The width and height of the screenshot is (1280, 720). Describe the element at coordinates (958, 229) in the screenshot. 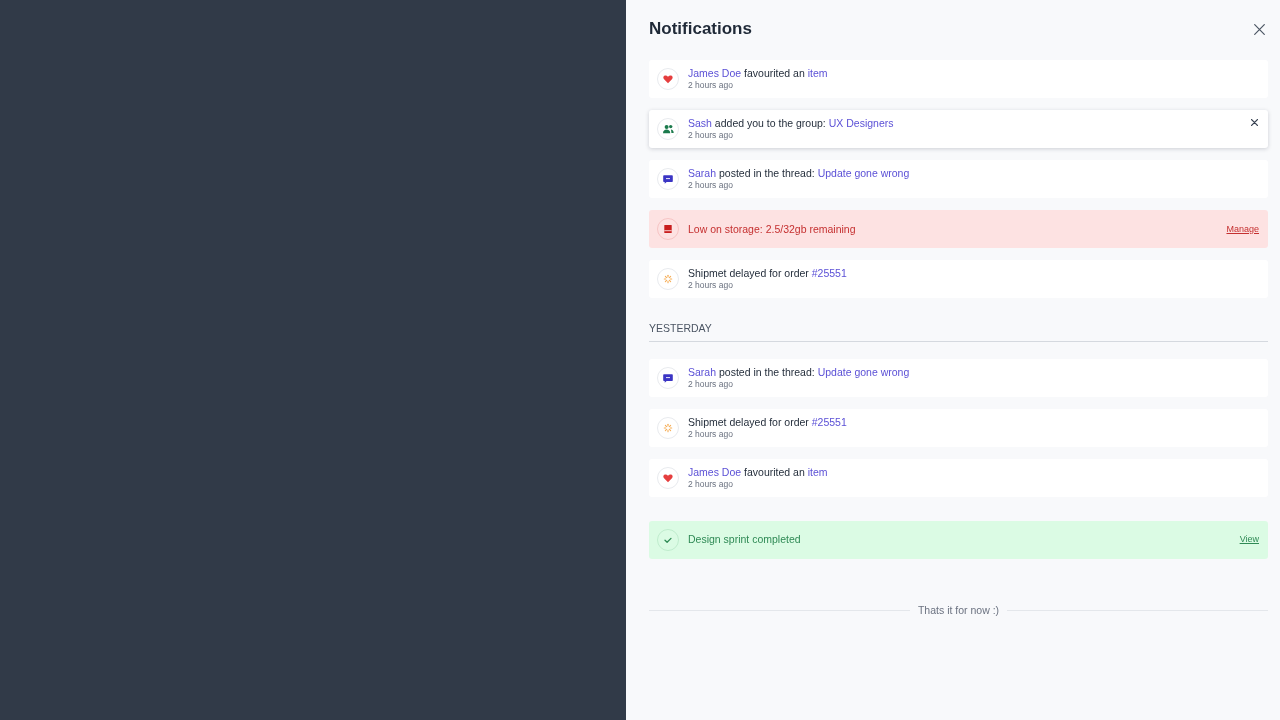

I see `notification-card: Low on storage: 2.5/32gb remaining Manage` at that location.